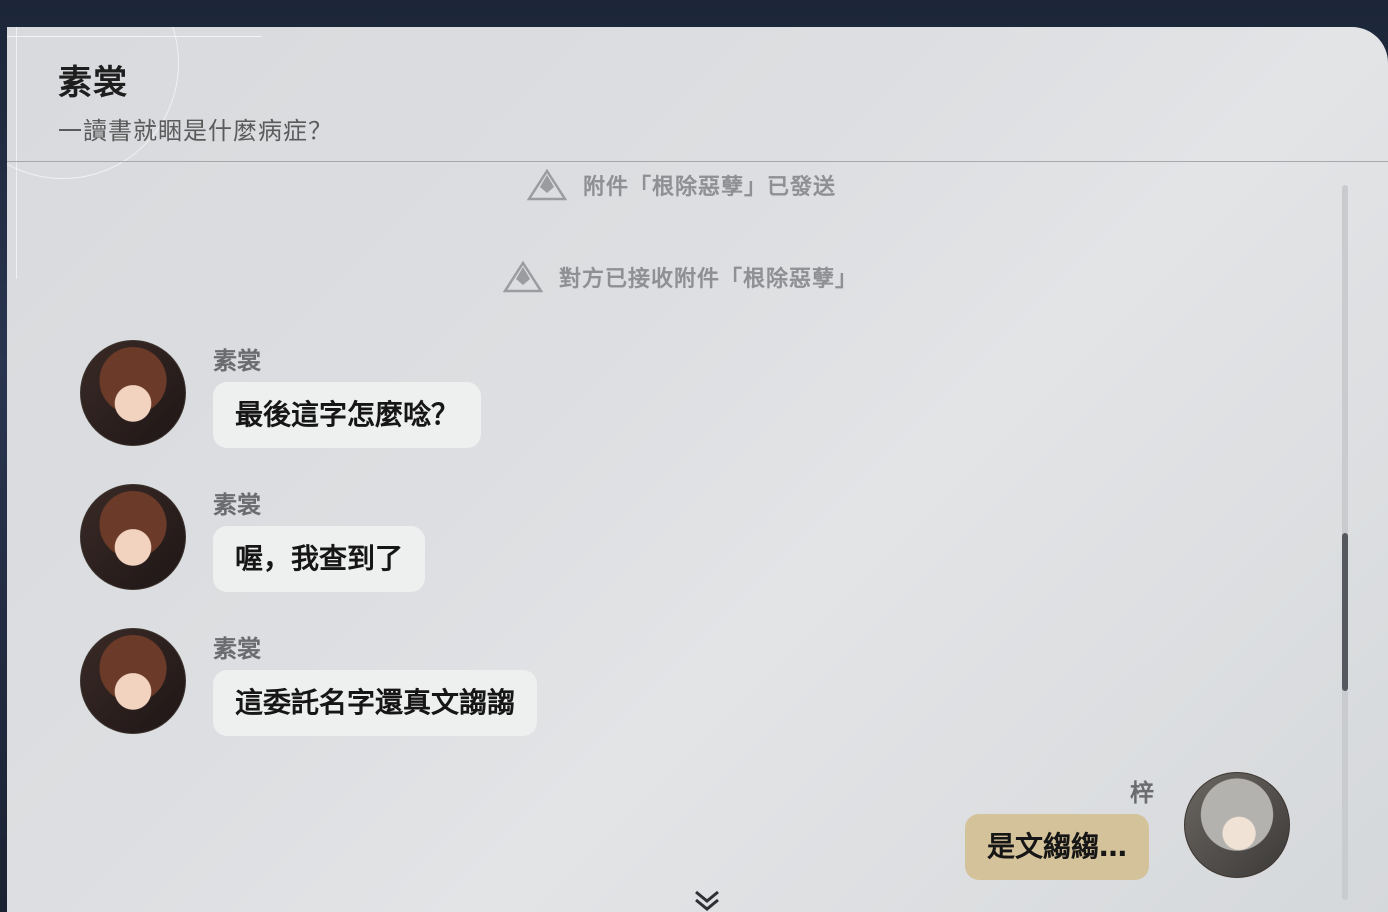  What do you see at coordinates (1142, 793) in the screenshot?
I see `sender-name: 梓` at bounding box center [1142, 793].